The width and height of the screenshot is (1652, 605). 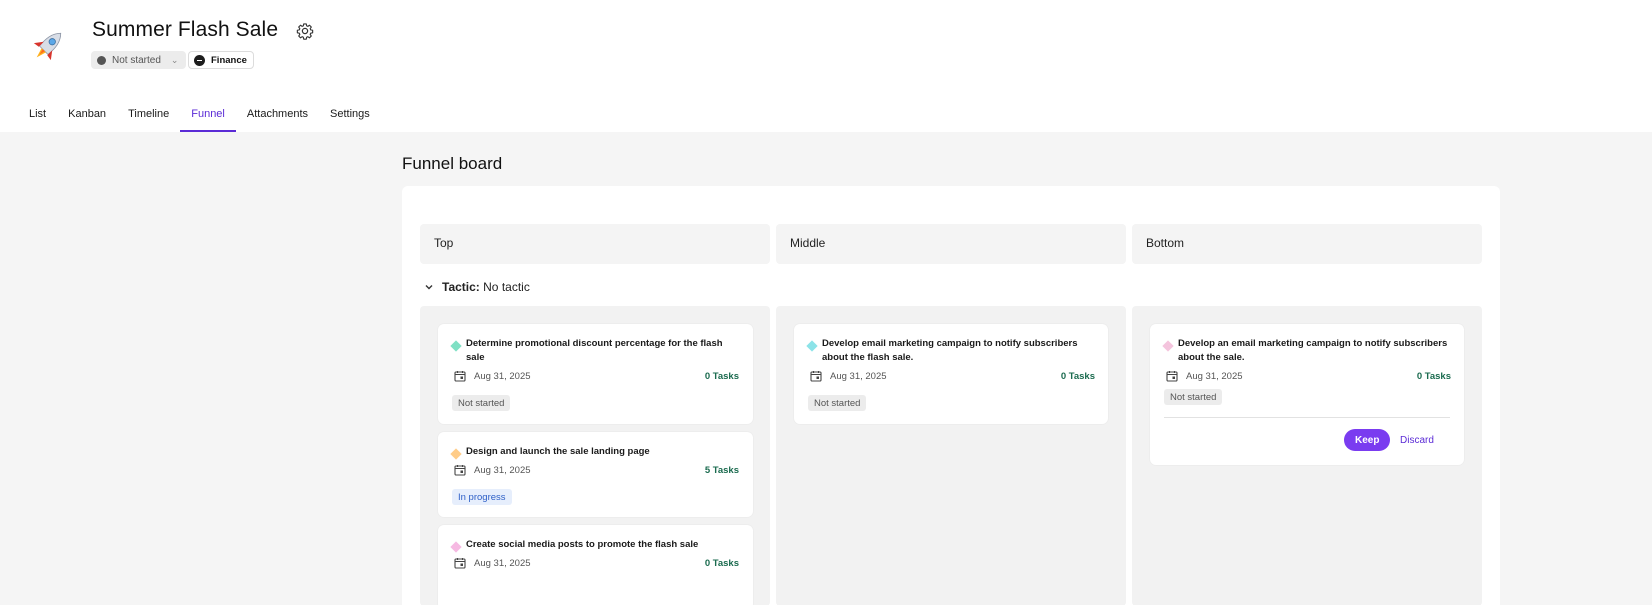 What do you see at coordinates (1307, 244) in the screenshot?
I see `column-header-bottom: Bottom` at bounding box center [1307, 244].